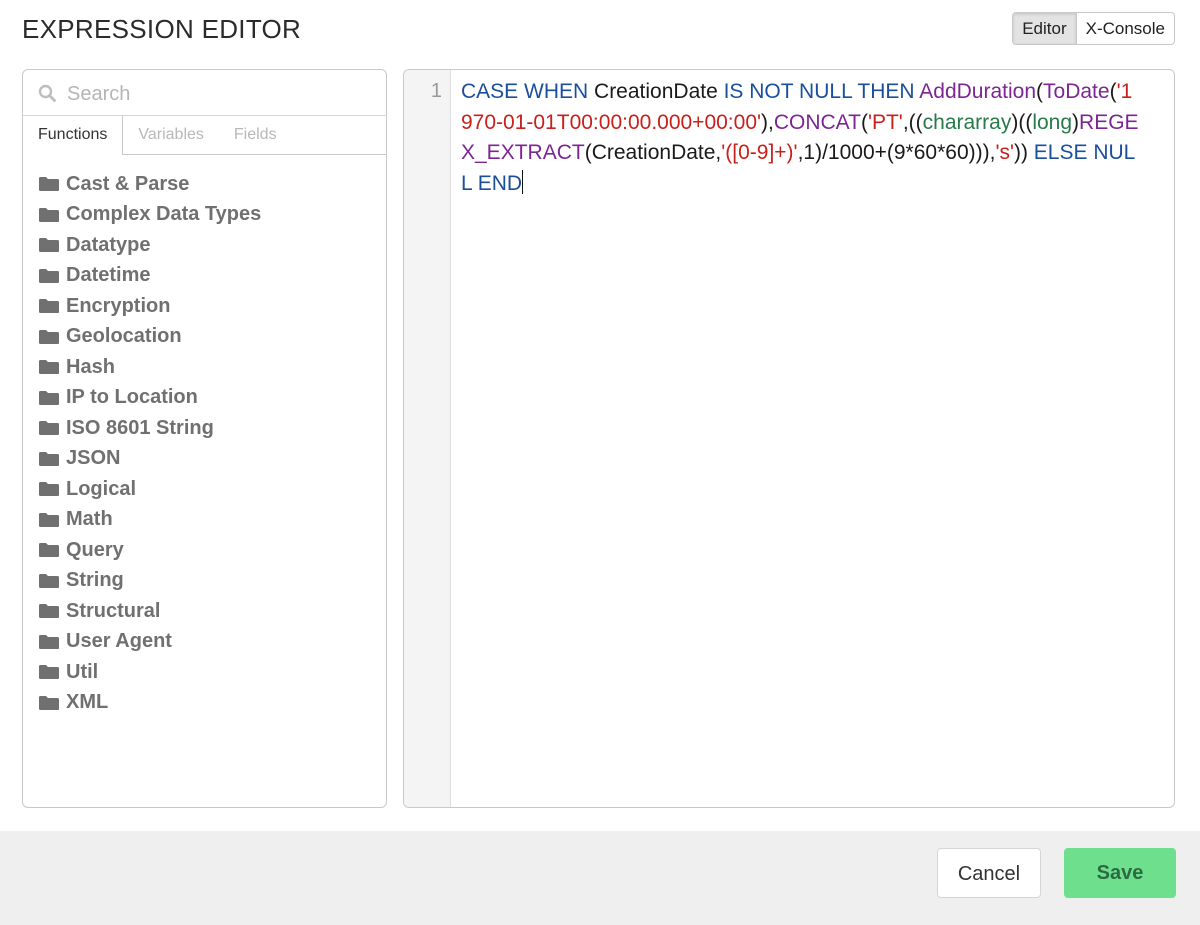 The height and width of the screenshot is (925, 1200). I want to click on text-cursor, so click(523, 181).